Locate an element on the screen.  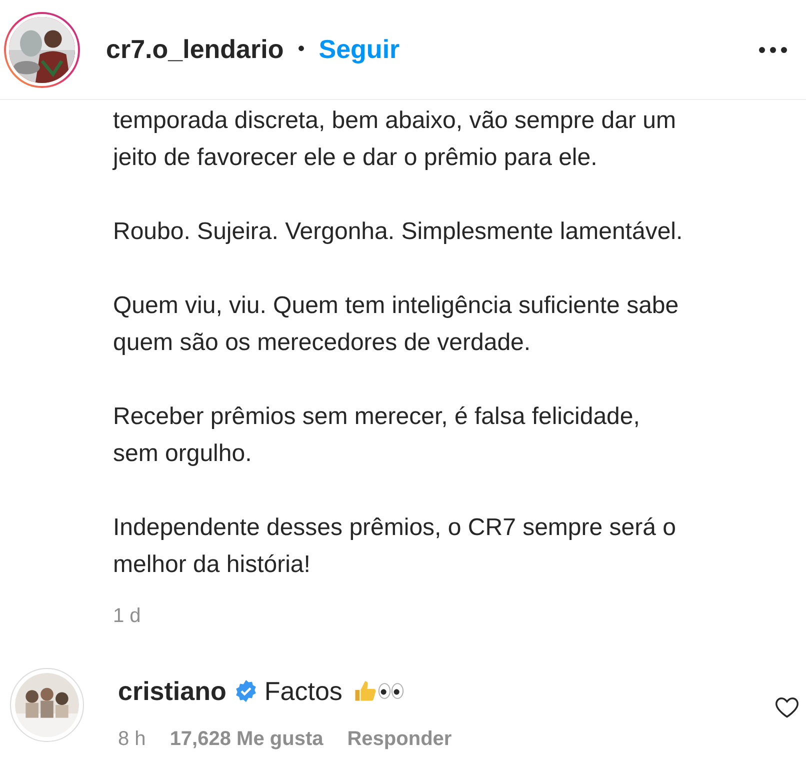
follow-link: Seguir is located at coordinates (359, 49).